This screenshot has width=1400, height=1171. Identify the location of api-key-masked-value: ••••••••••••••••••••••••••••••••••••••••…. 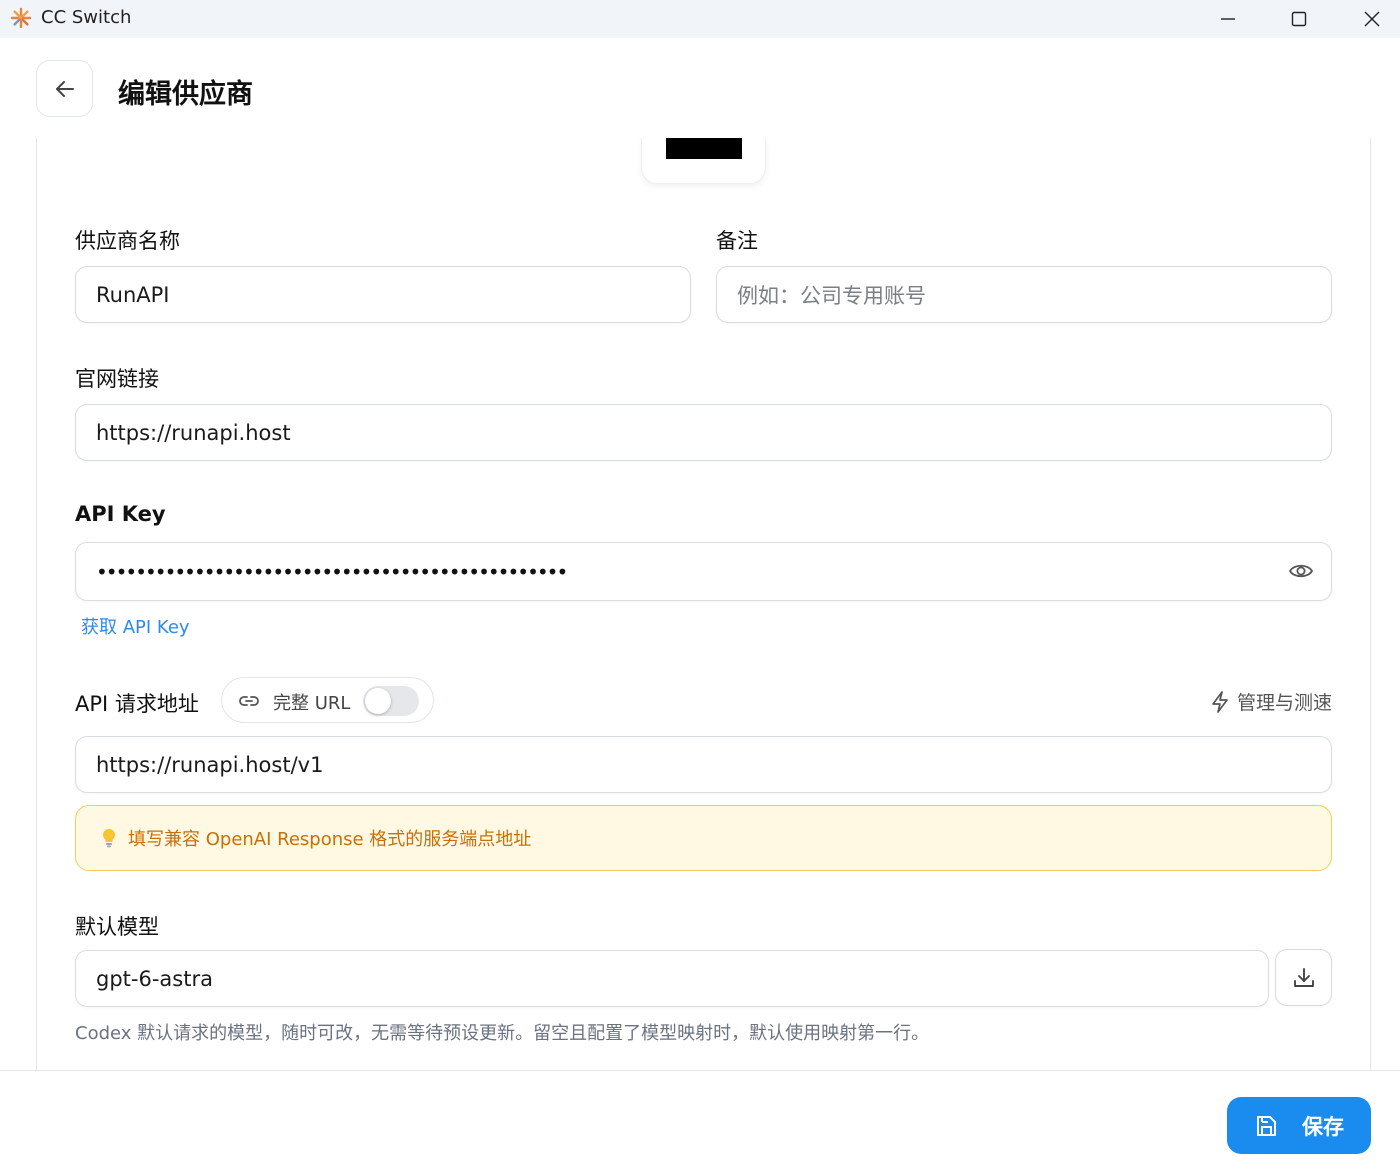
(332, 571).